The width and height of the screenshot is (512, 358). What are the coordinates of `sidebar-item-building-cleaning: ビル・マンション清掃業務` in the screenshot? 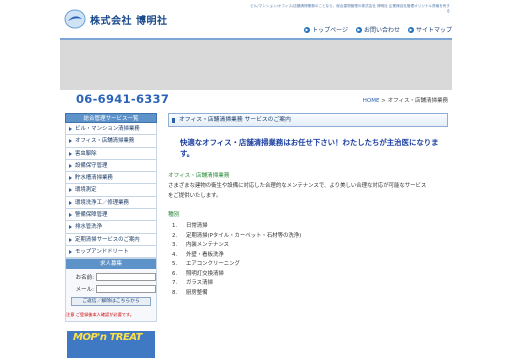 It's located at (111, 129).